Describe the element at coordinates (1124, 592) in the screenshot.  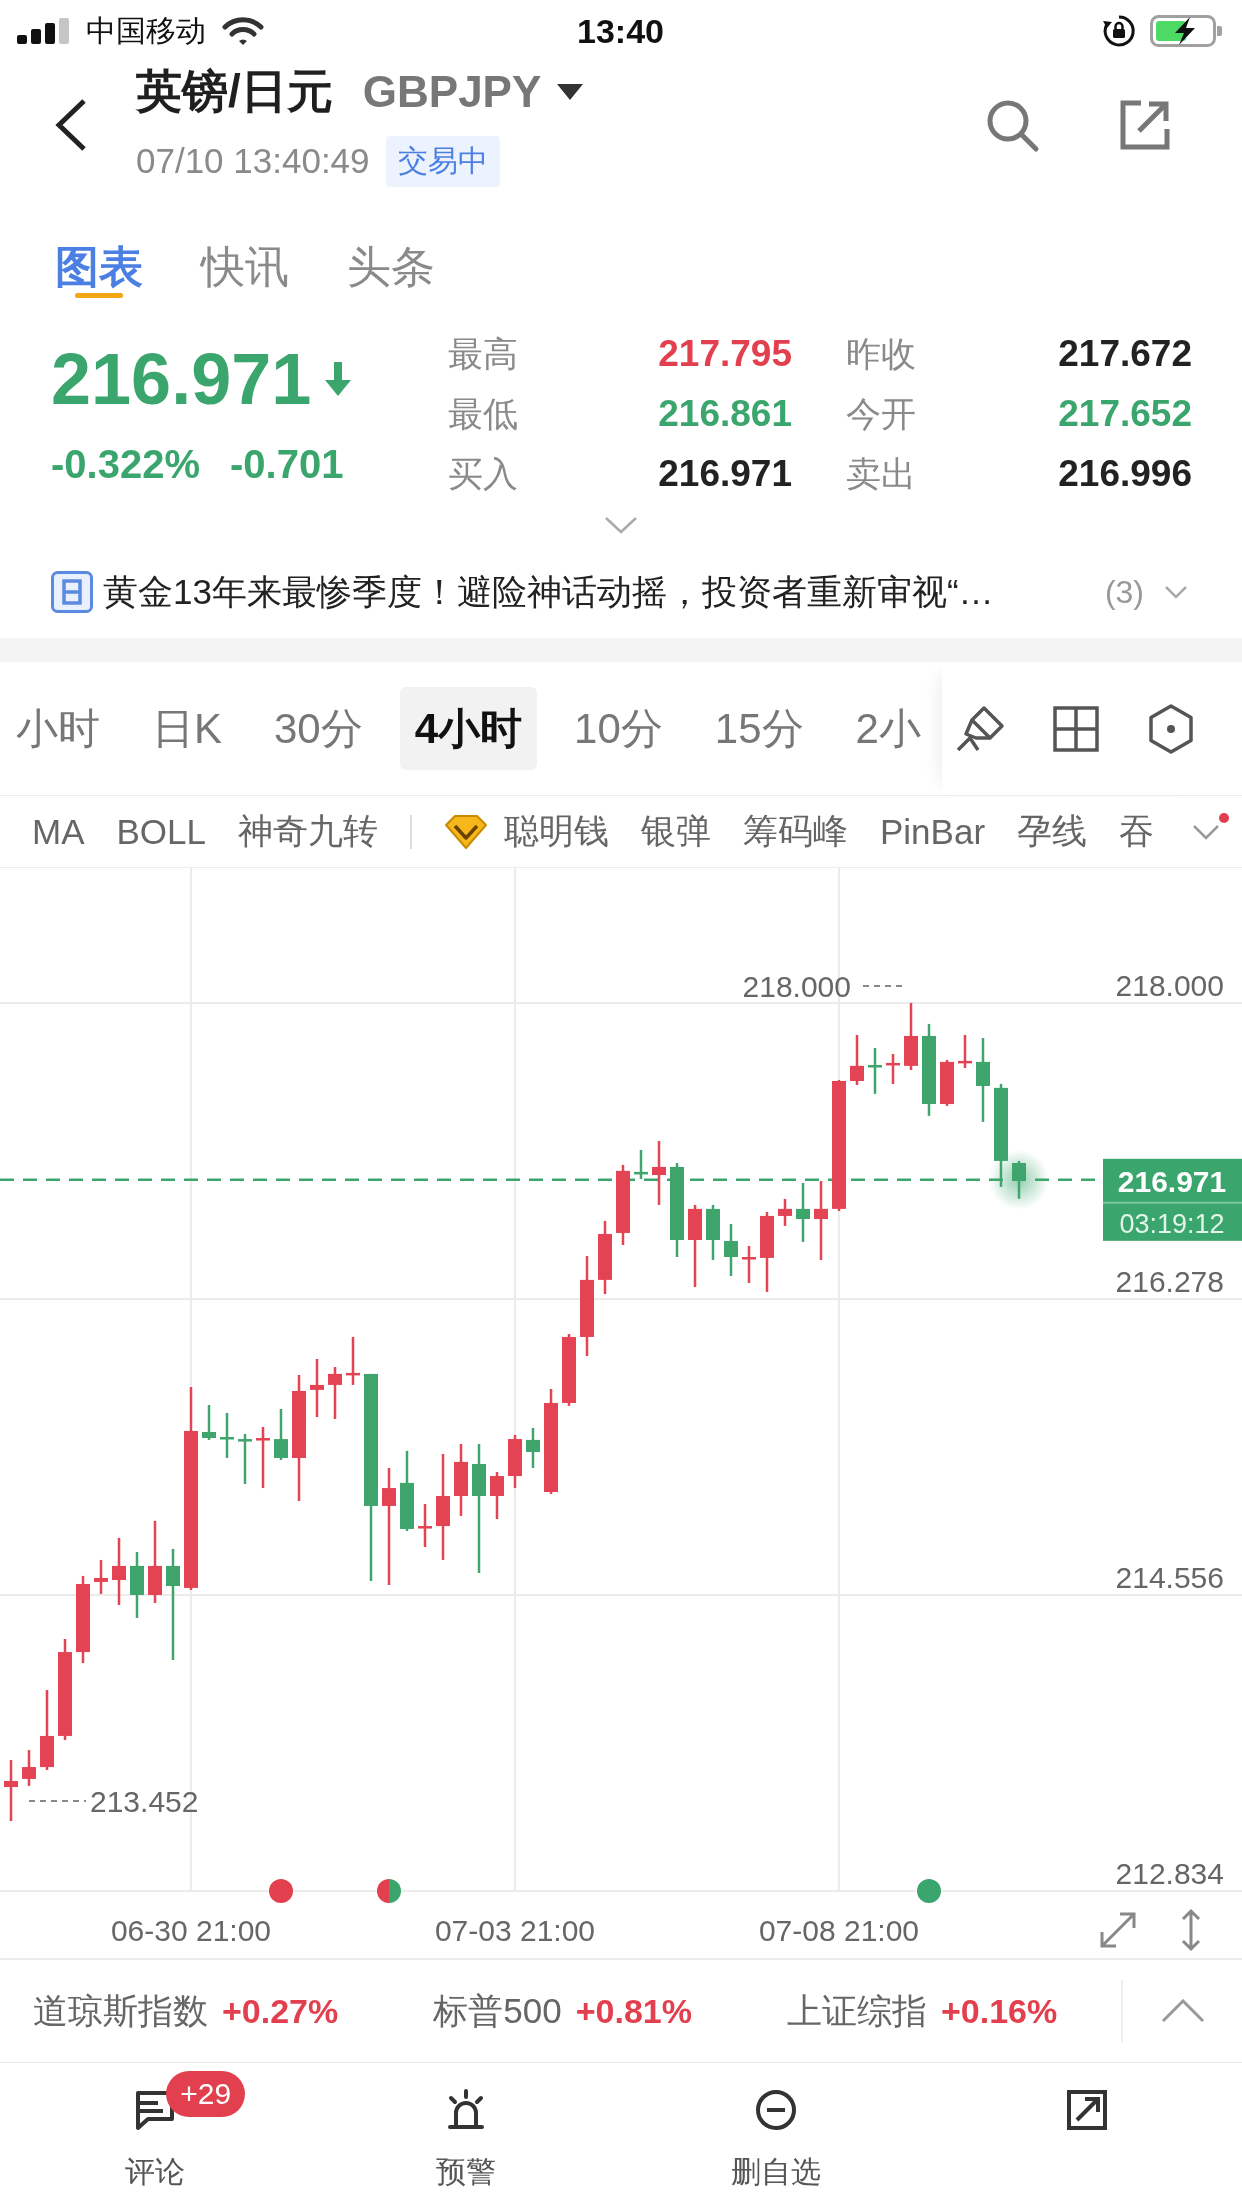
I see `news-count: (3)` at that location.